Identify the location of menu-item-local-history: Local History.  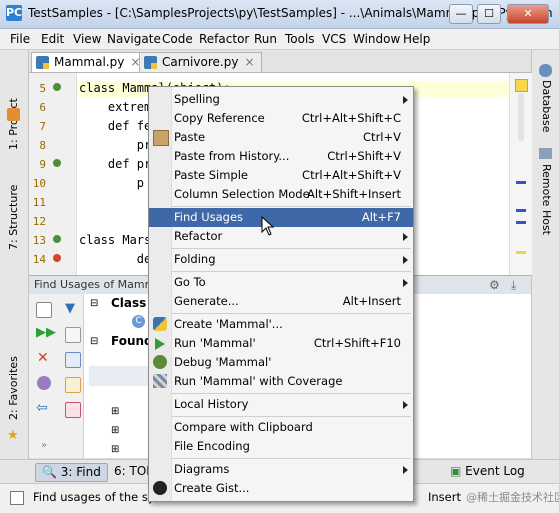
(281, 404).